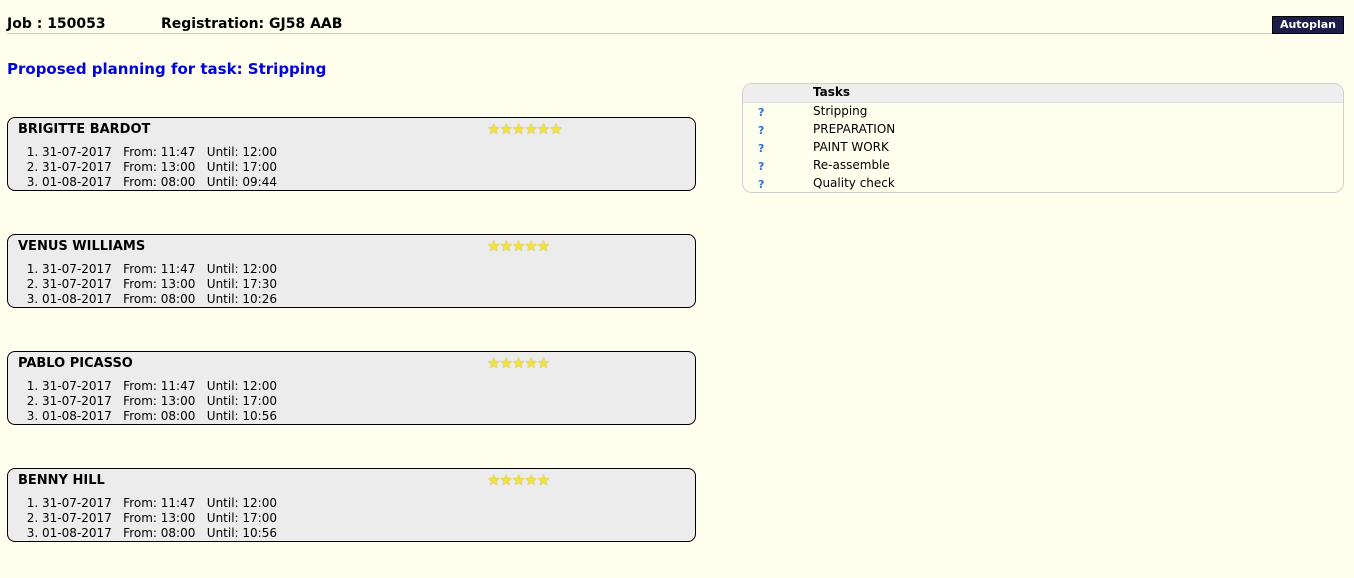 The image size is (1354, 578). Describe the element at coordinates (854, 183) in the screenshot. I see `task-label: Quality check` at that location.